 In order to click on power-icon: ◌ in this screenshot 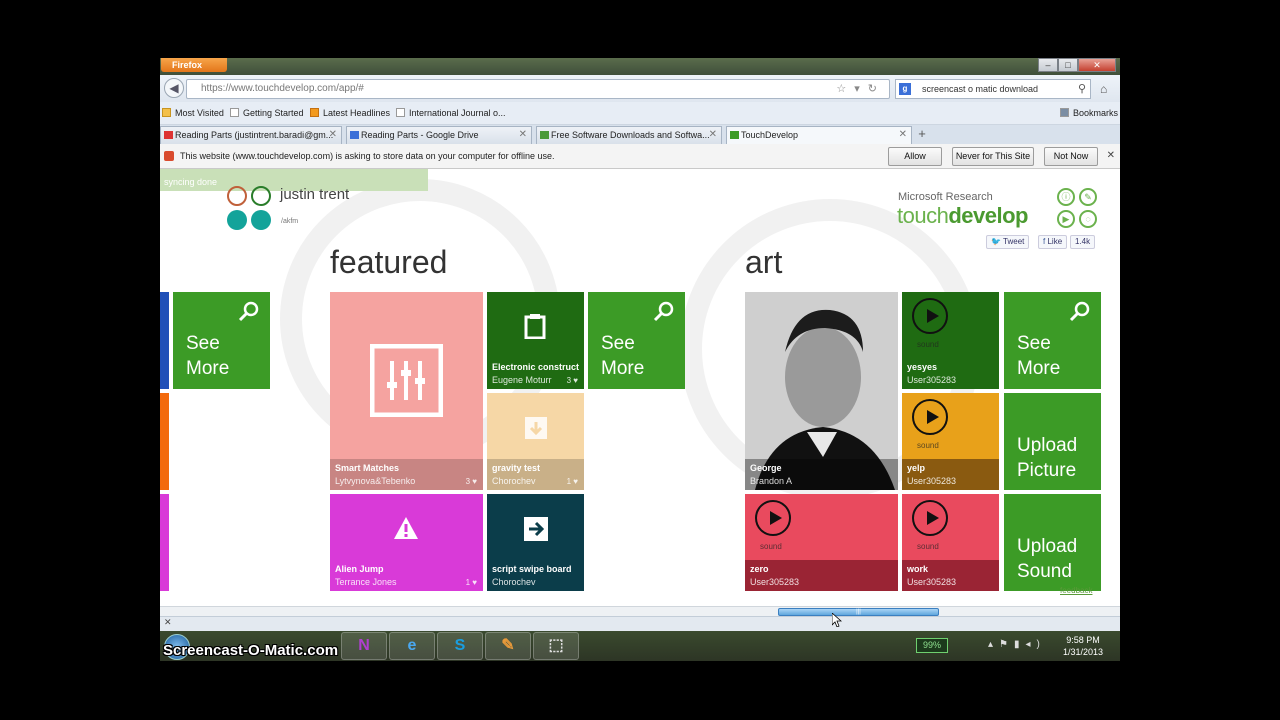, I will do `click(1088, 219)`.